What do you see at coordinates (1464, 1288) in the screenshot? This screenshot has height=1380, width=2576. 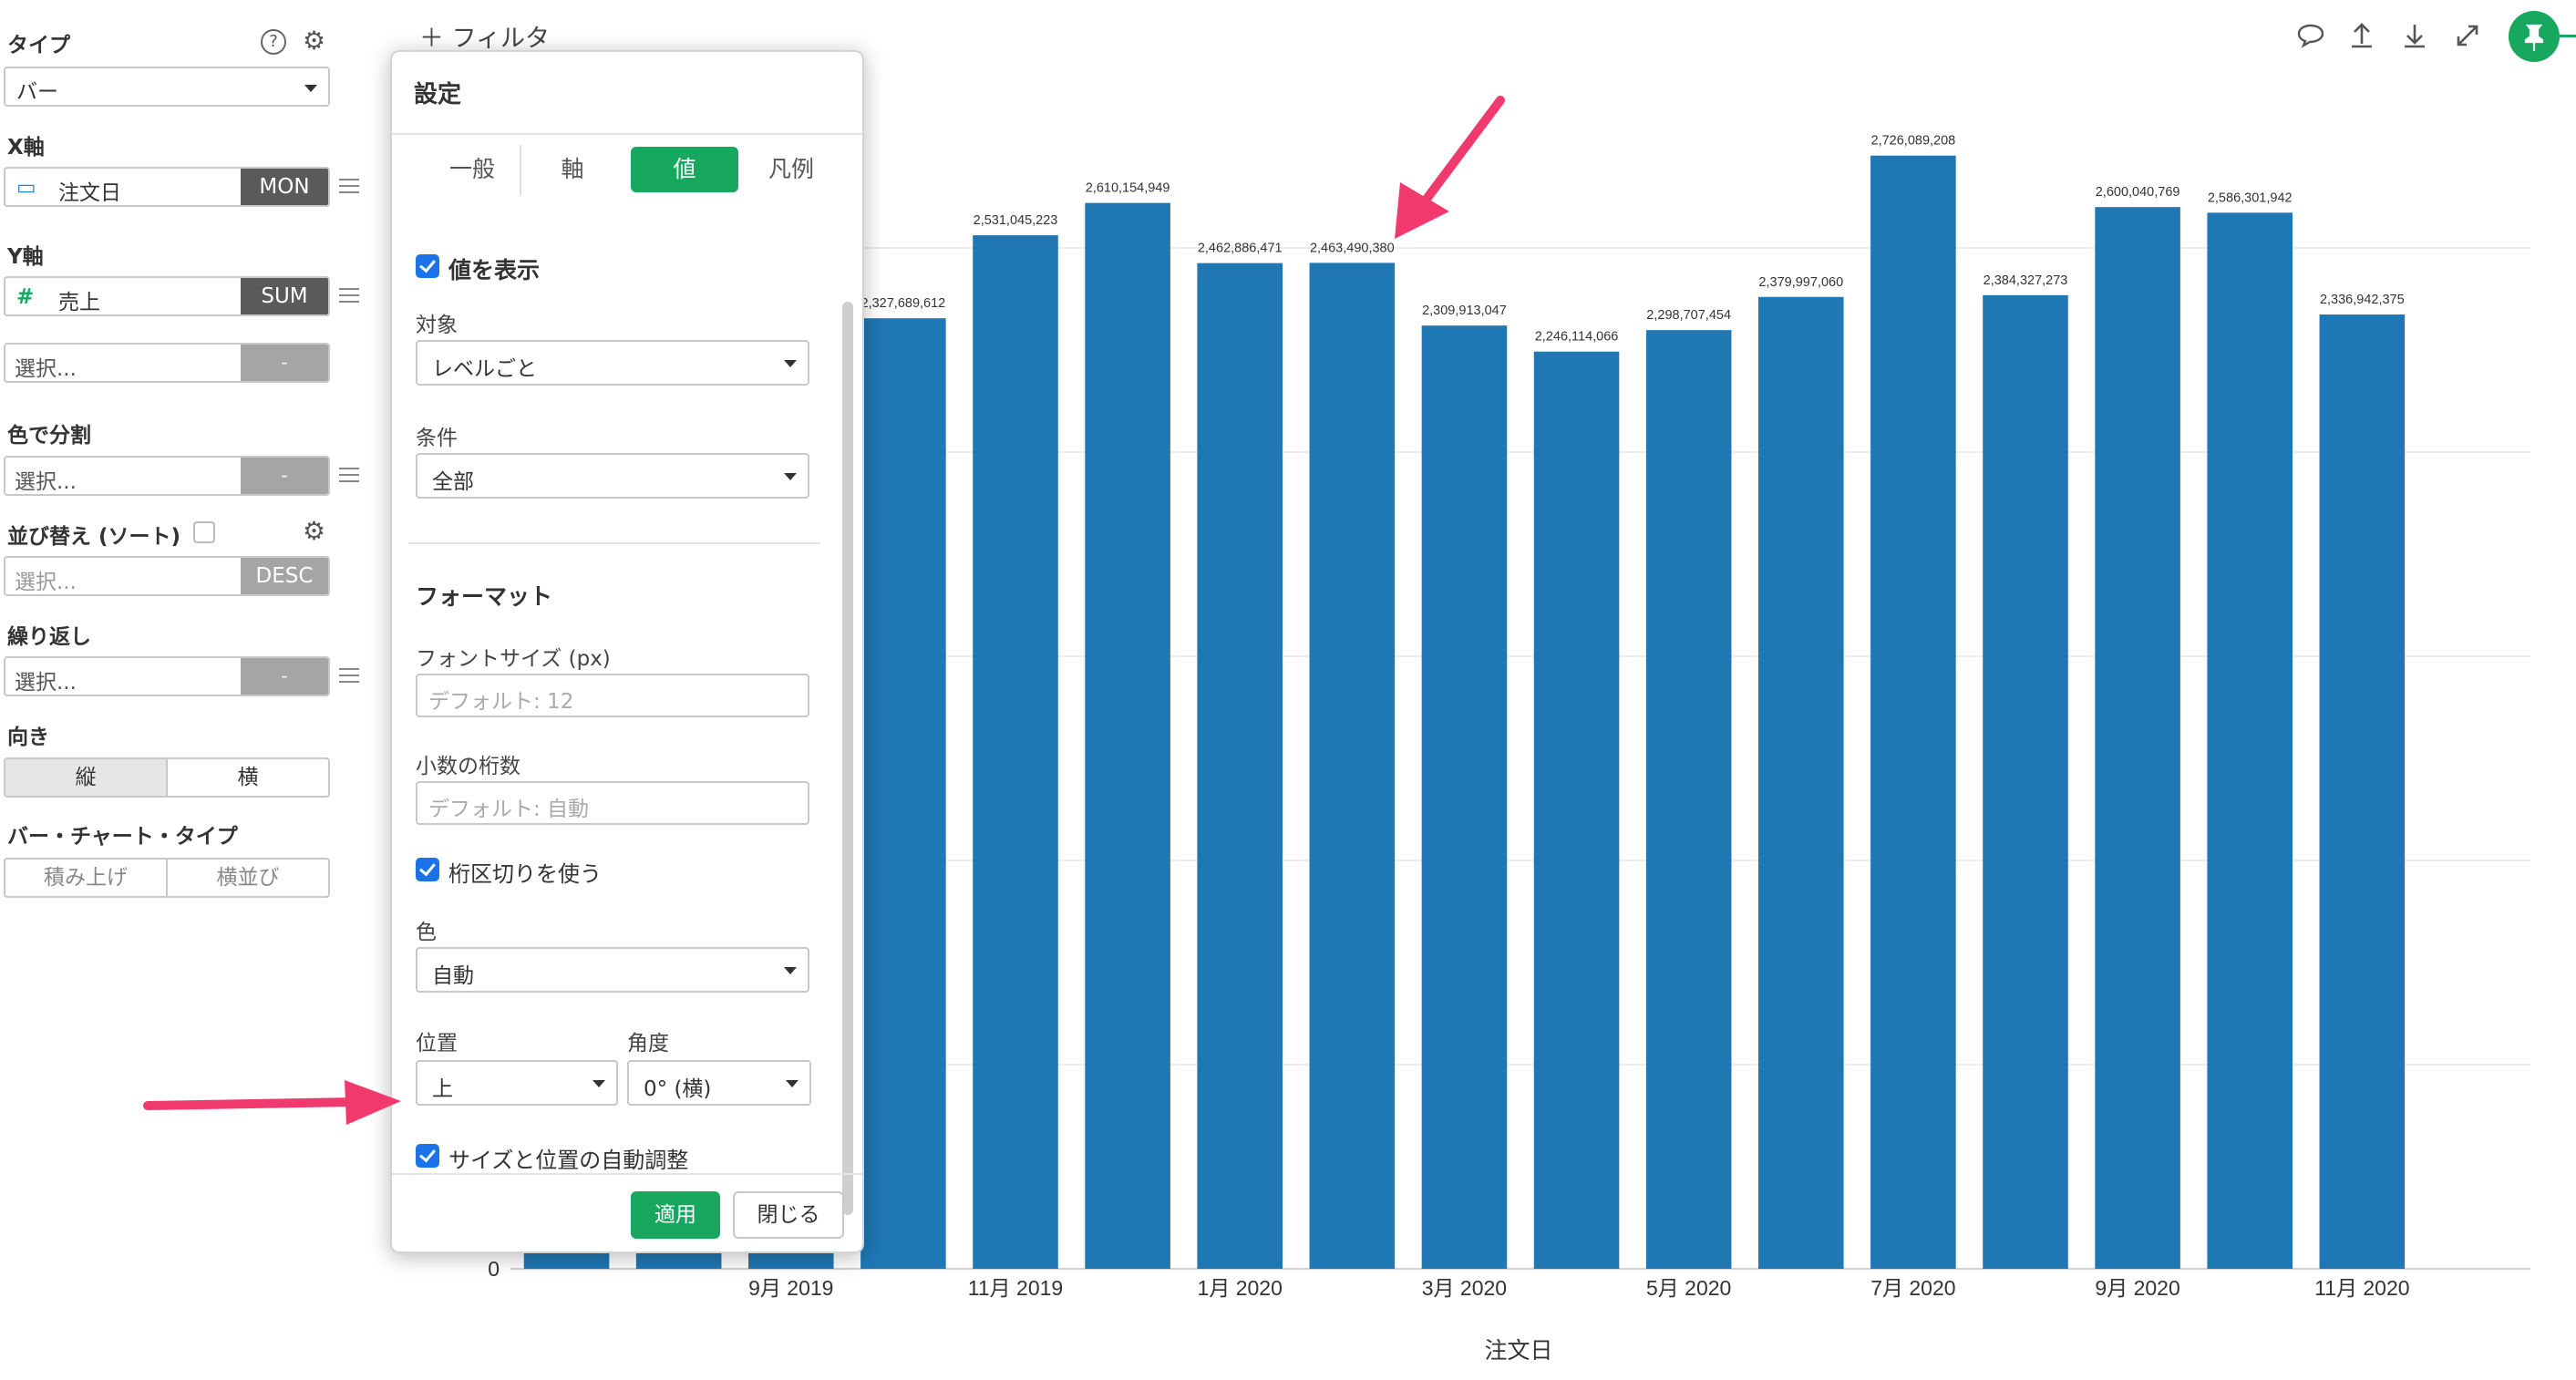 I see `x-tick-label: 3月 2020` at bounding box center [1464, 1288].